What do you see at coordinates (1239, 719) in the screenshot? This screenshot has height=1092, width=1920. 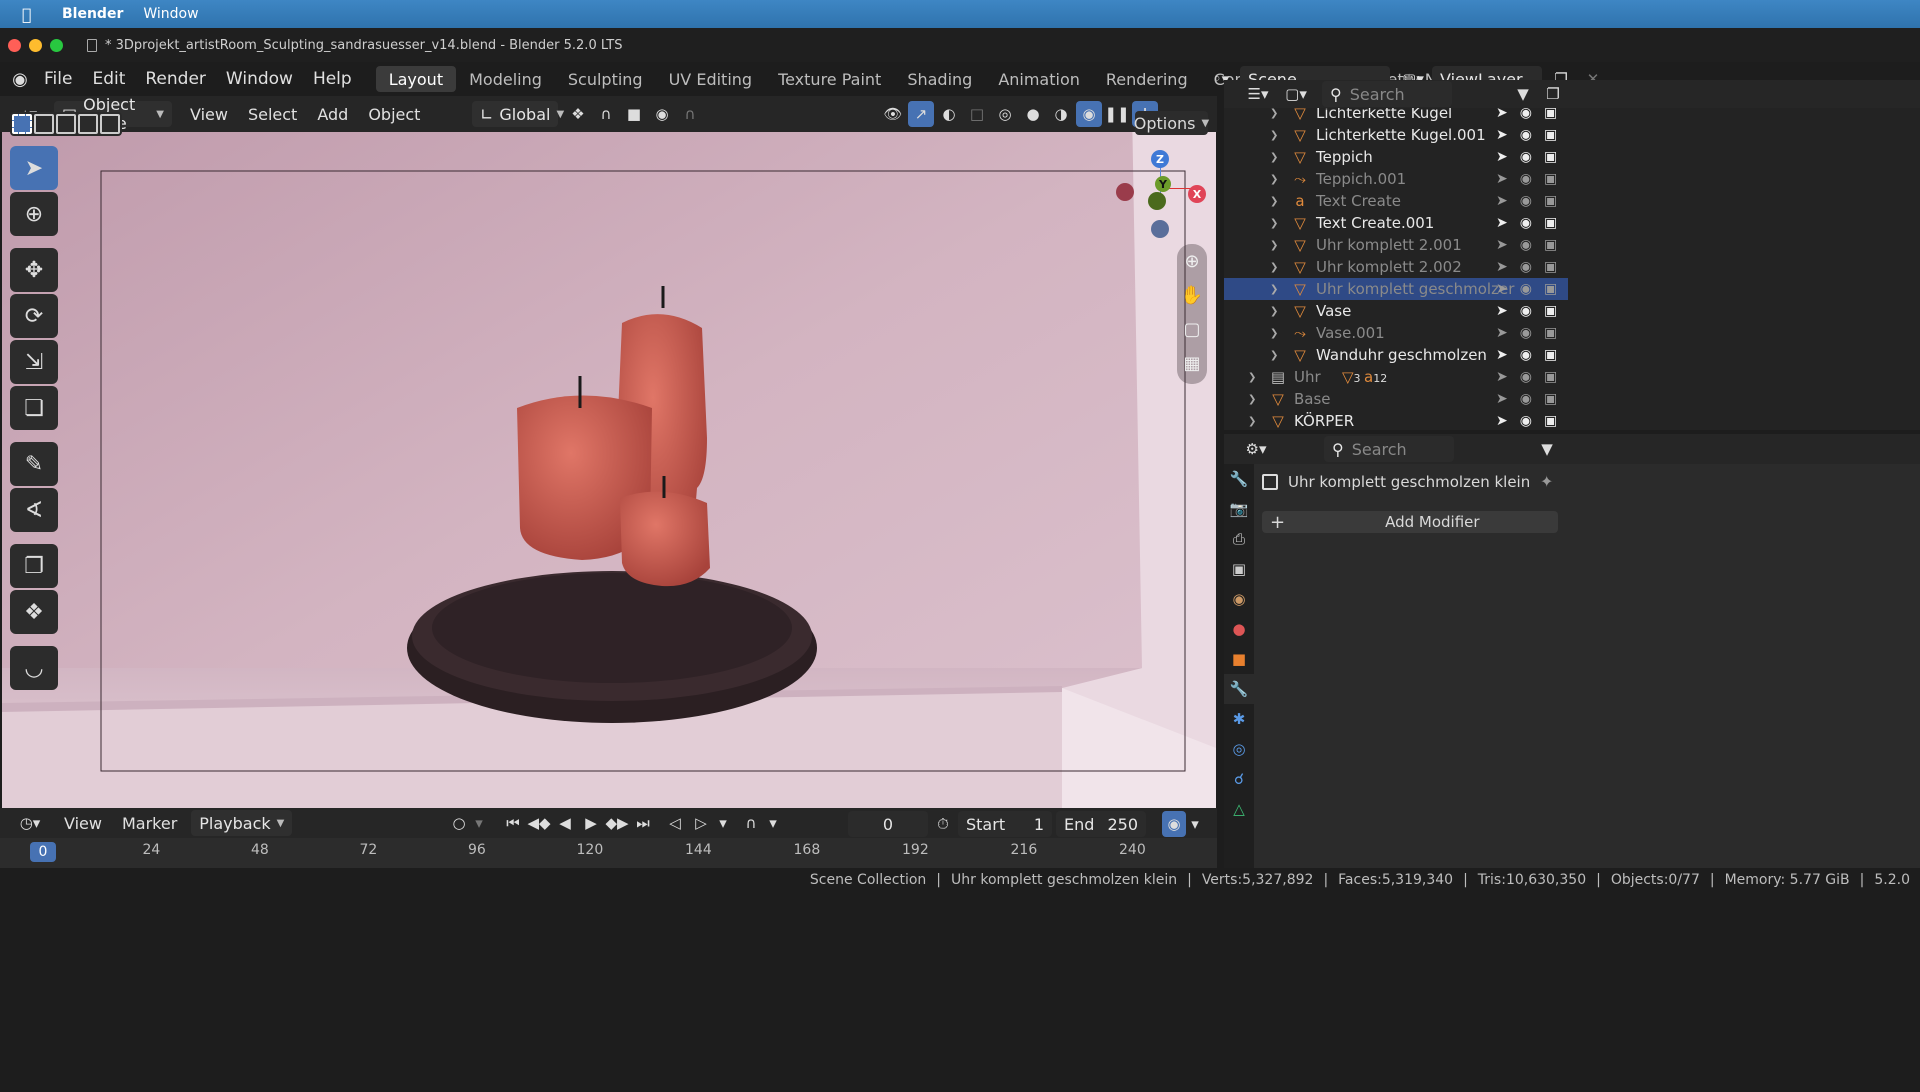 I see `particles-tab-icon: ✱` at bounding box center [1239, 719].